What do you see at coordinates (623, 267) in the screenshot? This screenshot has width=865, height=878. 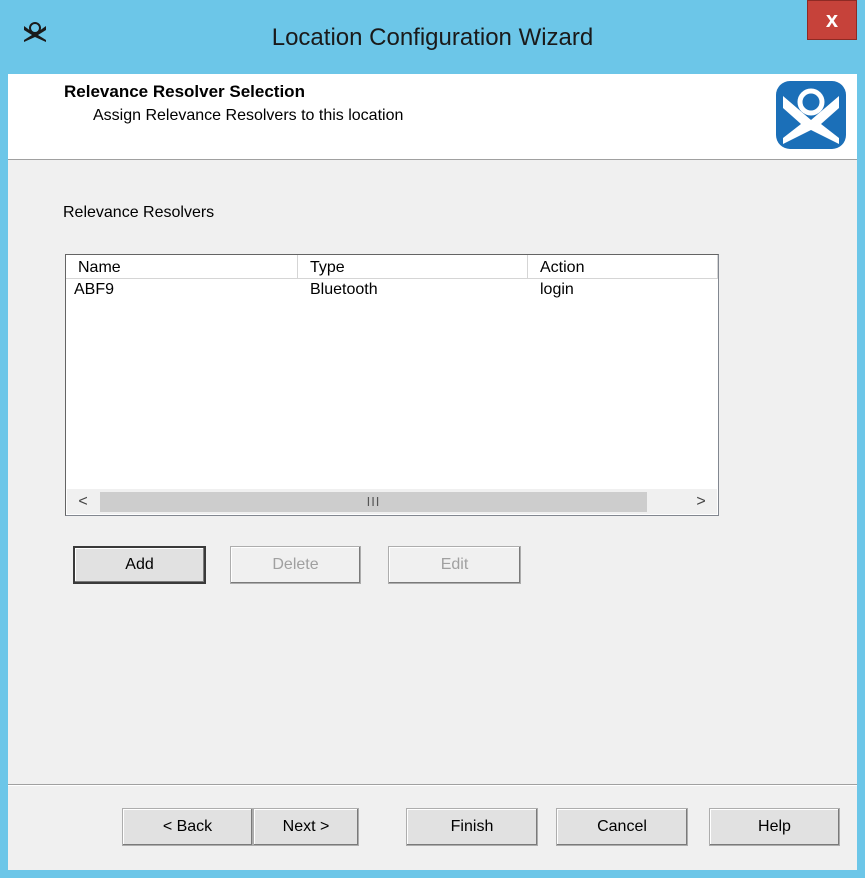 I see `column-header-action: Action` at bounding box center [623, 267].